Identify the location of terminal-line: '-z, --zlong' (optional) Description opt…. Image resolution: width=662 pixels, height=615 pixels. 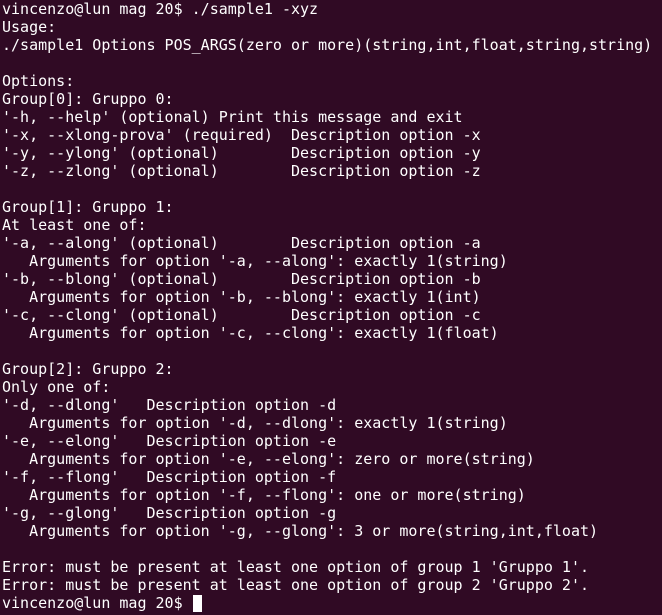
(241, 171).